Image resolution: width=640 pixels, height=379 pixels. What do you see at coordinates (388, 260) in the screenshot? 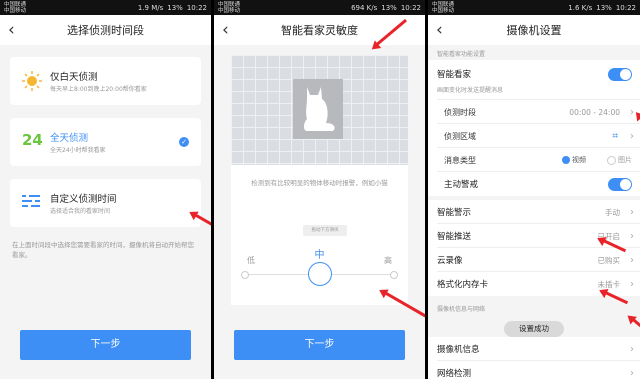
I see `level-high-label: 高` at bounding box center [388, 260].